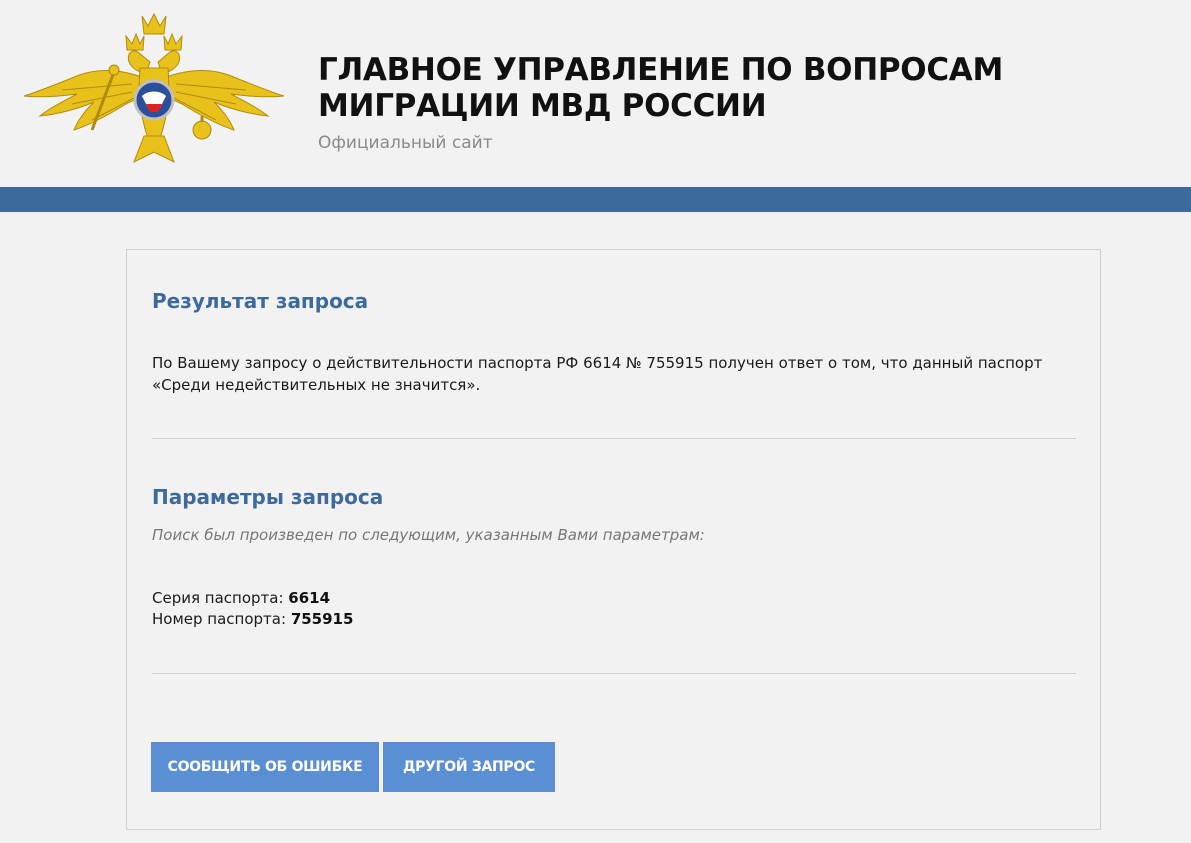  I want to click on param-series-value: 6614, so click(309, 598).